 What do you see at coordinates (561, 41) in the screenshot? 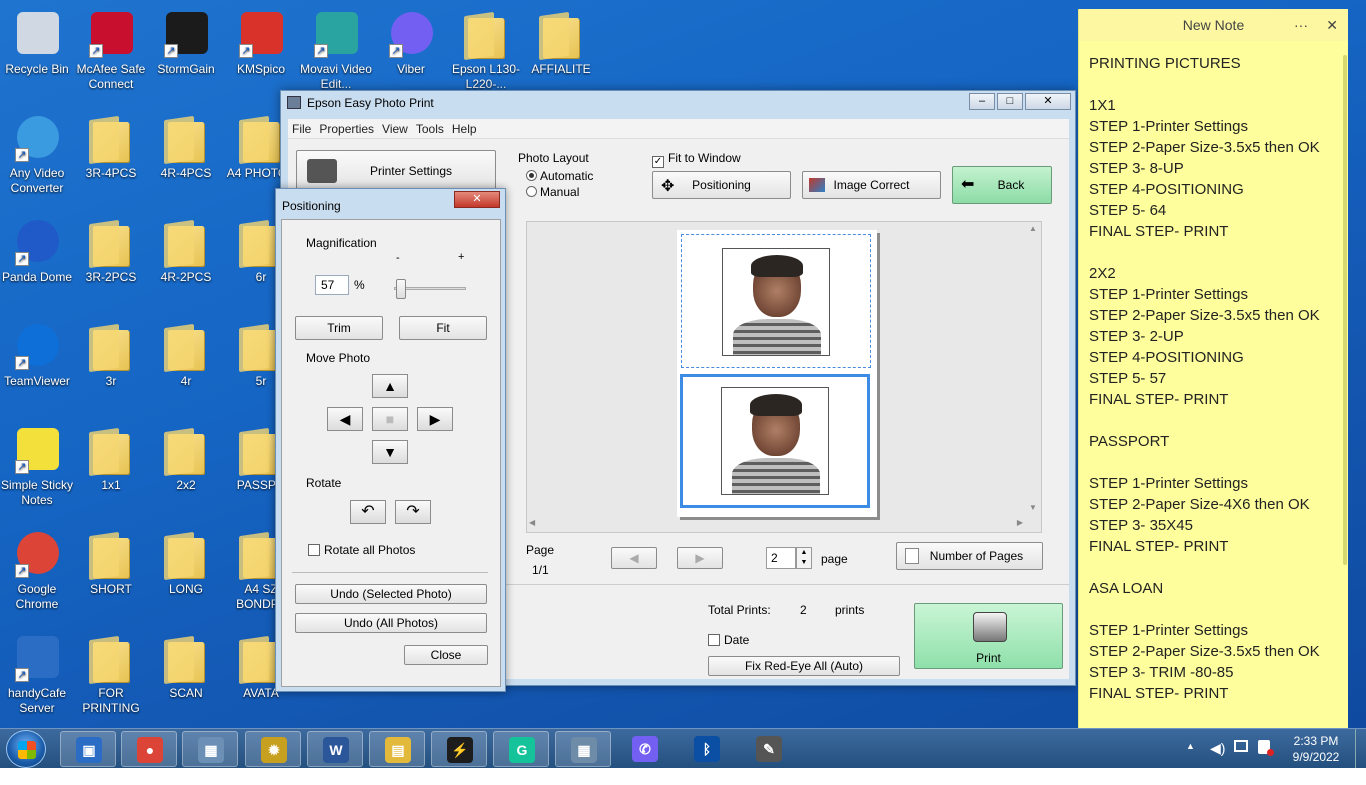
I see `desktop-icon-affialite: AFFIALITE` at bounding box center [561, 41].